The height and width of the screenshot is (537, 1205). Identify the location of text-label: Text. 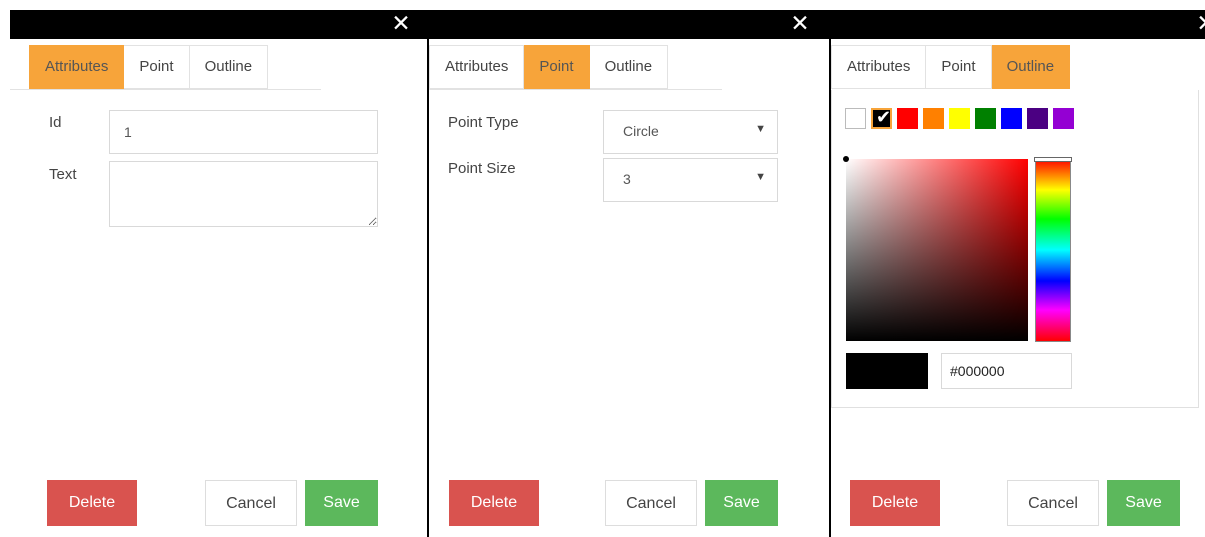
(63, 174).